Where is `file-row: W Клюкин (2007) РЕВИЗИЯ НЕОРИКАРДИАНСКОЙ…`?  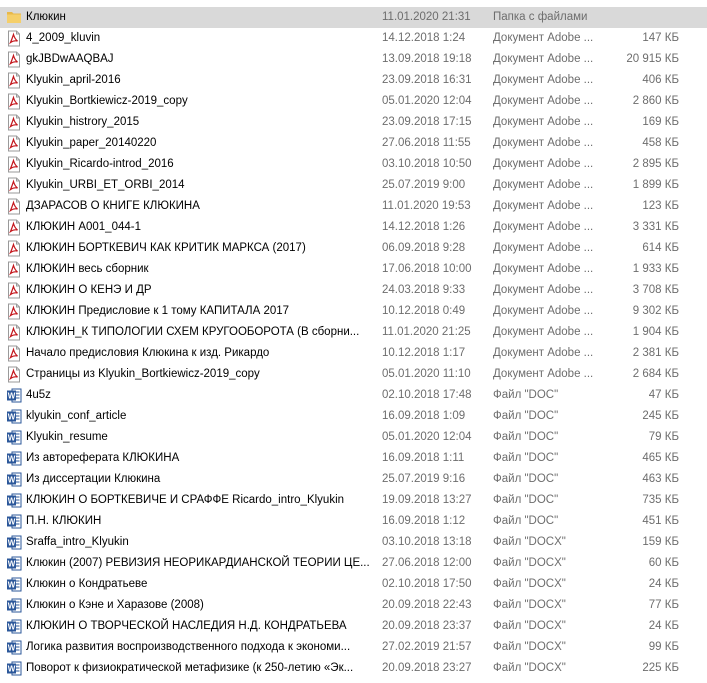 file-row: W Клюкин (2007) РЕВИЗИЯ НЕОРИКАРДИАНСКОЙ… is located at coordinates (353, 563).